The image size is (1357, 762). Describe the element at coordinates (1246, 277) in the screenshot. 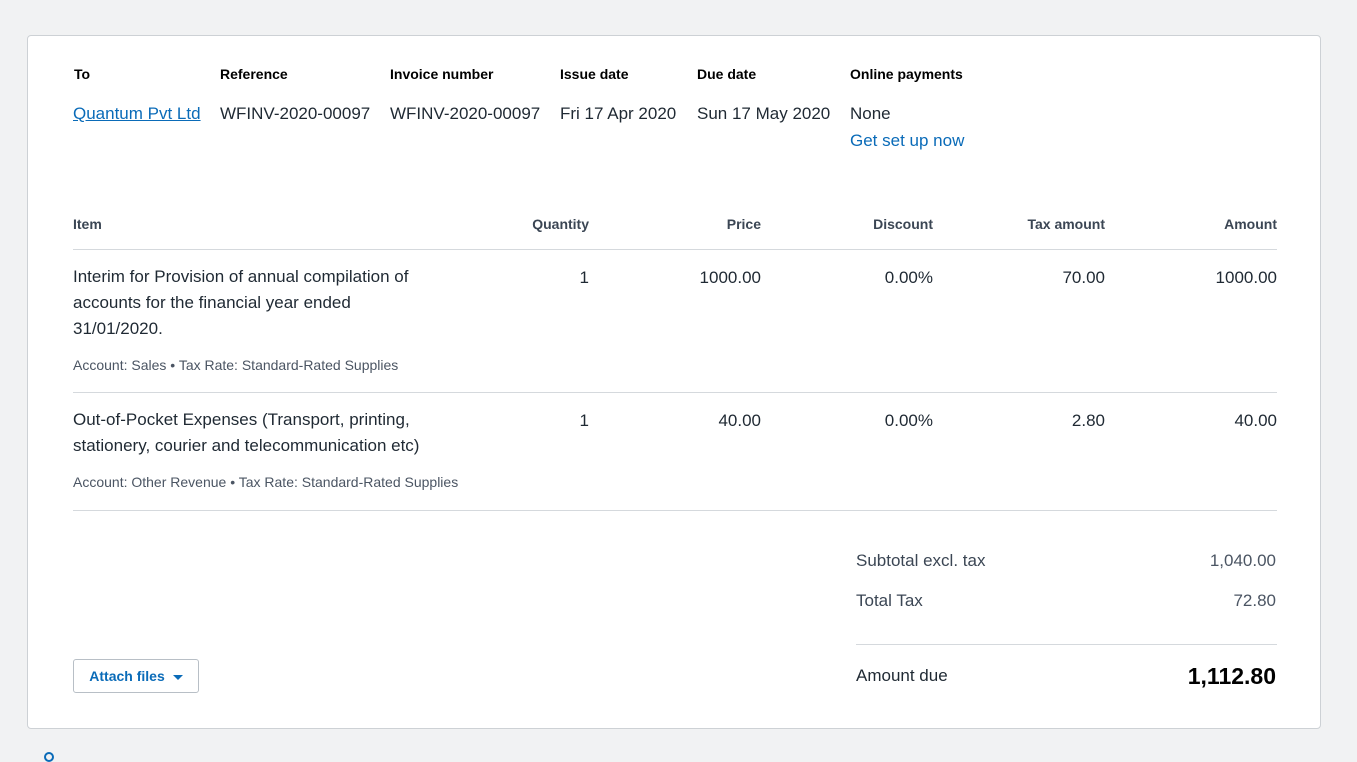

I see `line-item-amount: 1000.00` at that location.